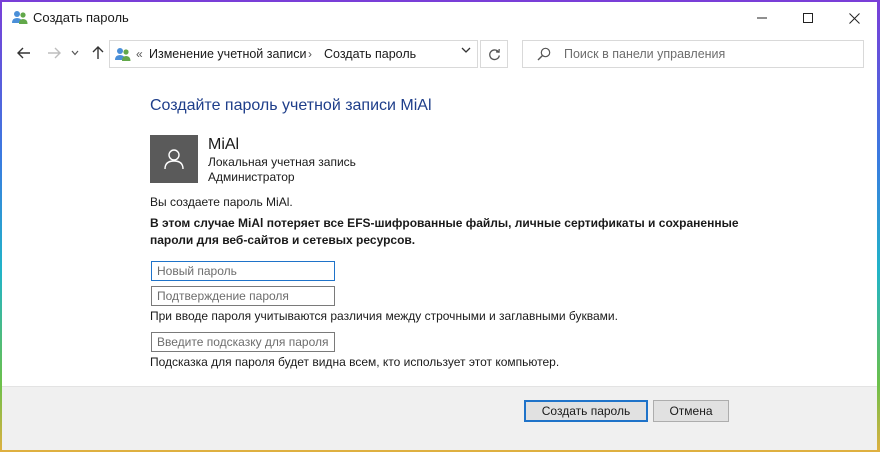 Image resolution: width=880 pixels, height=452 pixels. I want to click on refresh-icon, so click(494, 54).